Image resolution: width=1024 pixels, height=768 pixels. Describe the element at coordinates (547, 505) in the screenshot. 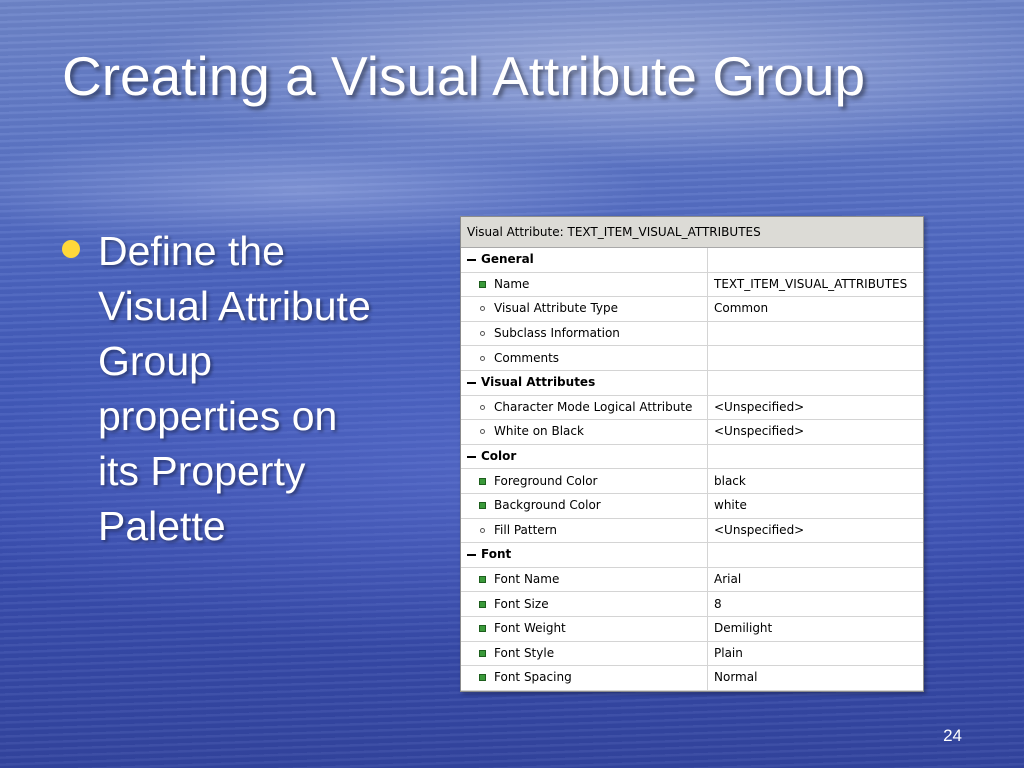

I see `property-name-label: Background Color` at that location.